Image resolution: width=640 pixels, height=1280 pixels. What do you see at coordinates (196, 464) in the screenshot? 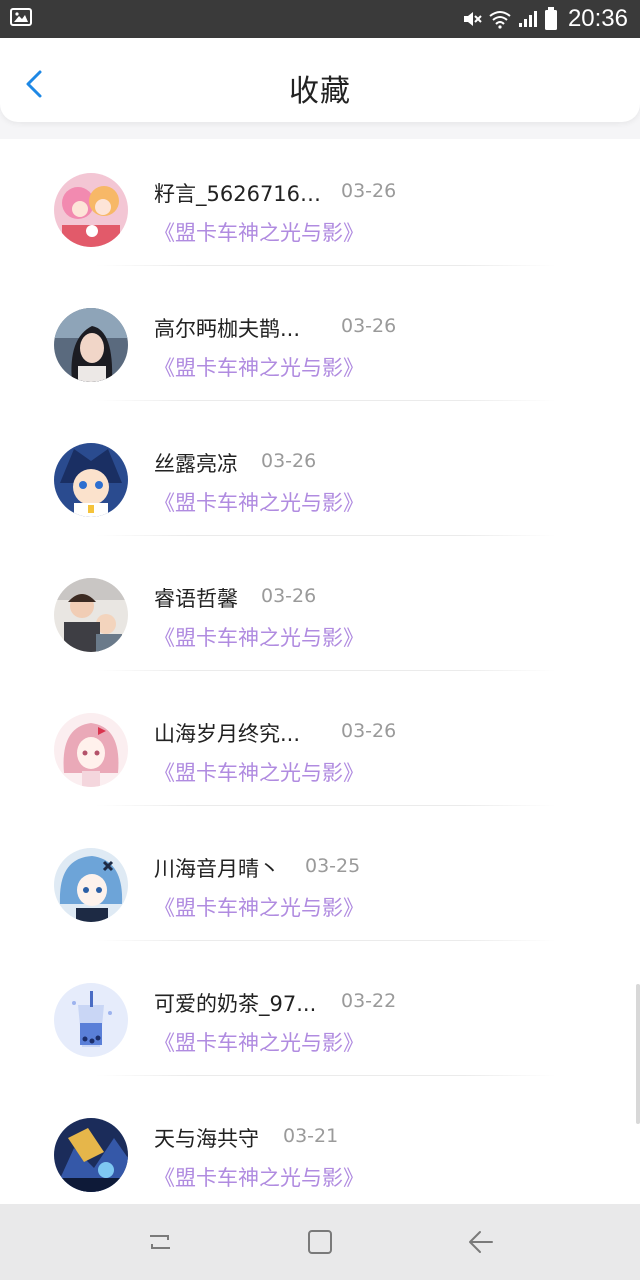
I see `user-name: 丝露亮凉` at bounding box center [196, 464].